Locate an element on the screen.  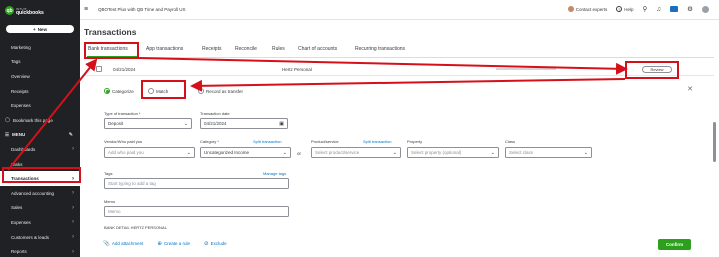
expert-avatar-icon is located at coordinates (570, 9).